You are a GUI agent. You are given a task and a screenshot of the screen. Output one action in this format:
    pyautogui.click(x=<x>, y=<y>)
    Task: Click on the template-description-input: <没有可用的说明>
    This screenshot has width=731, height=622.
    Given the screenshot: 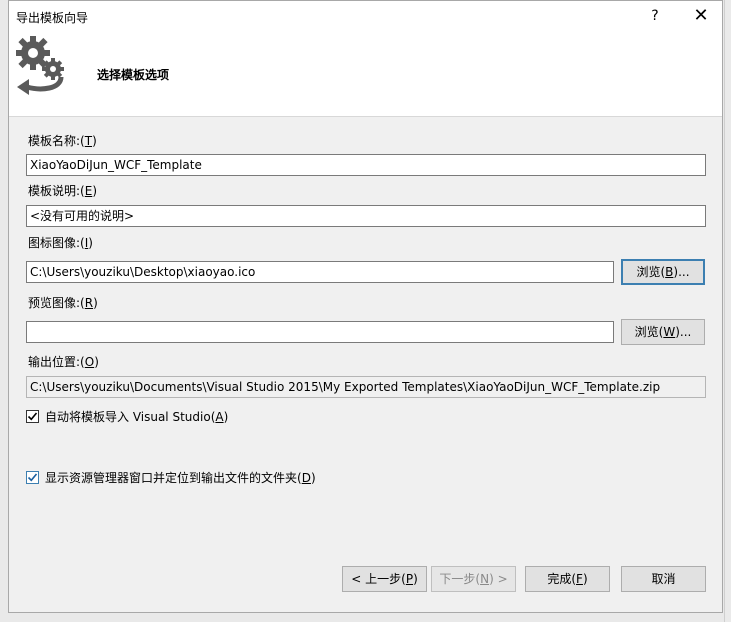 What is the action you would take?
    pyautogui.click(x=366, y=216)
    